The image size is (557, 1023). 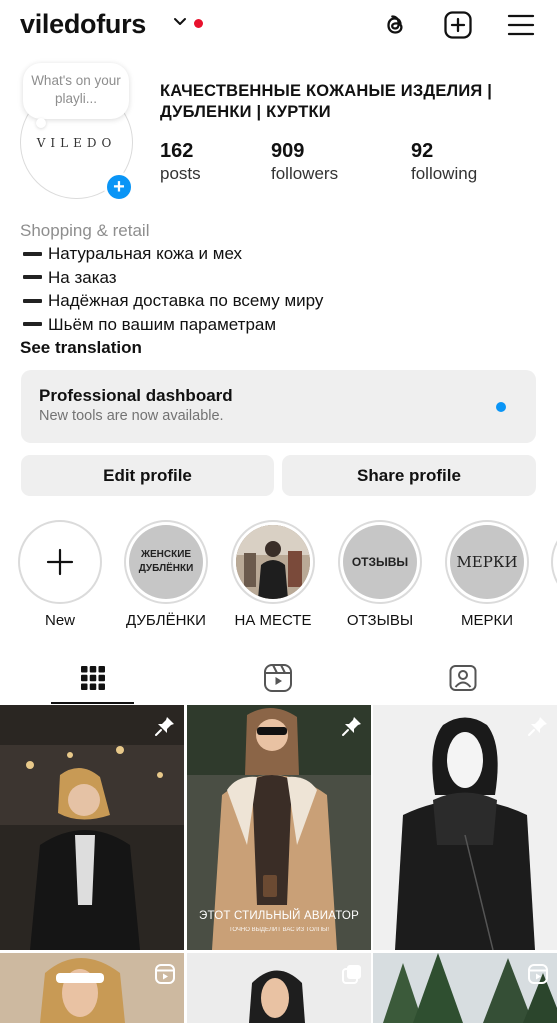 What do you see at coordinates (131, 416) in the screenshot?
I see `dashboard-subtitle: New tools are now available.` at bounding box center [131, 416].